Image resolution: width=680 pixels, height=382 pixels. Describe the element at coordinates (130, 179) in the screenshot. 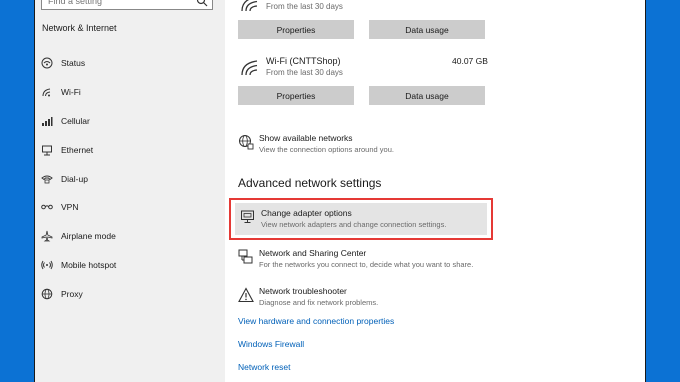

I see `sidebar-item-dial-up: Dial-up` at that location.